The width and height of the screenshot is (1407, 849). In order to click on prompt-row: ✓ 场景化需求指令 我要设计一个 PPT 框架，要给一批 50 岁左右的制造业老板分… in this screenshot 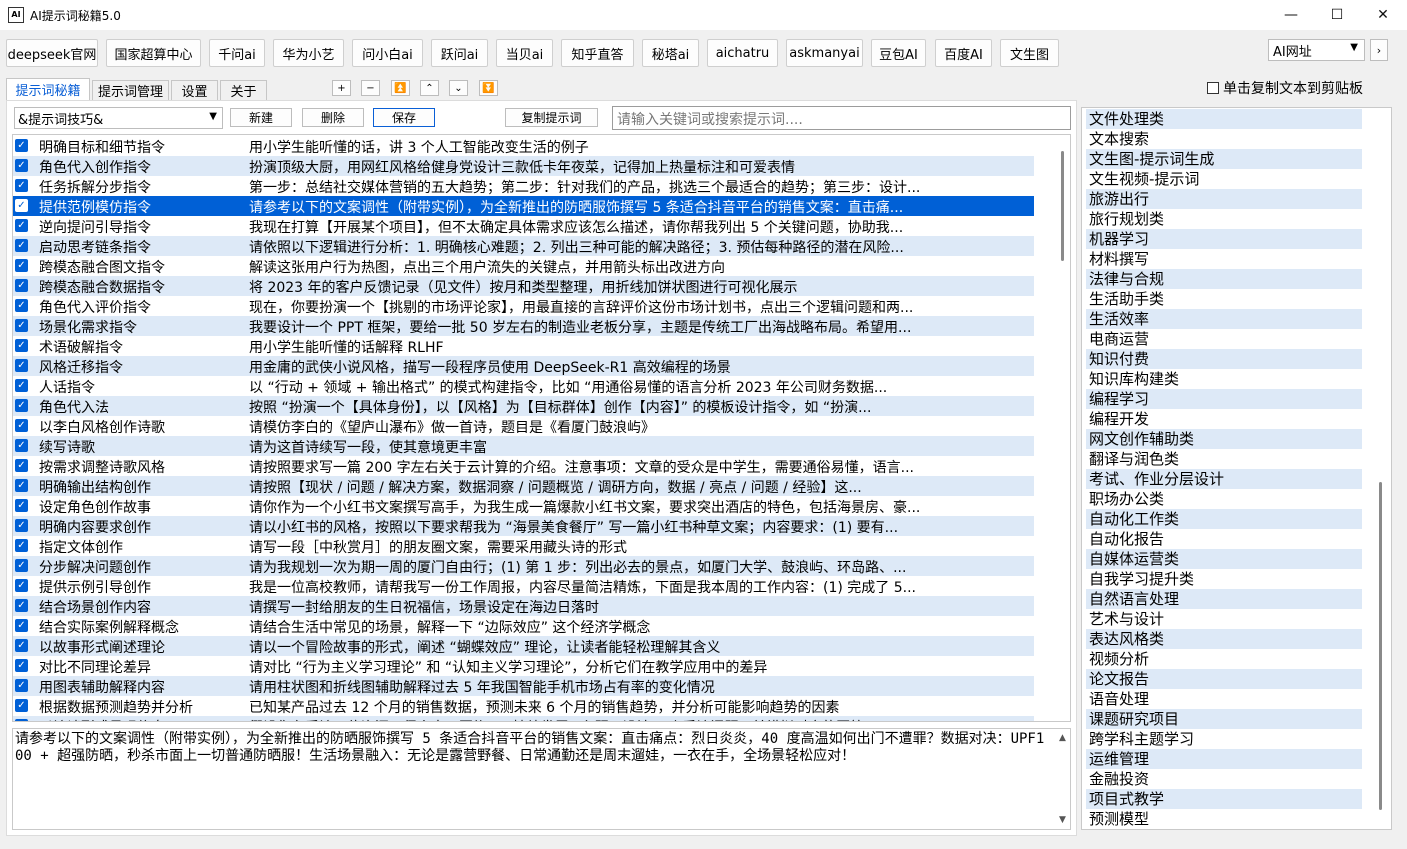, I will do `click(523, 326)`.